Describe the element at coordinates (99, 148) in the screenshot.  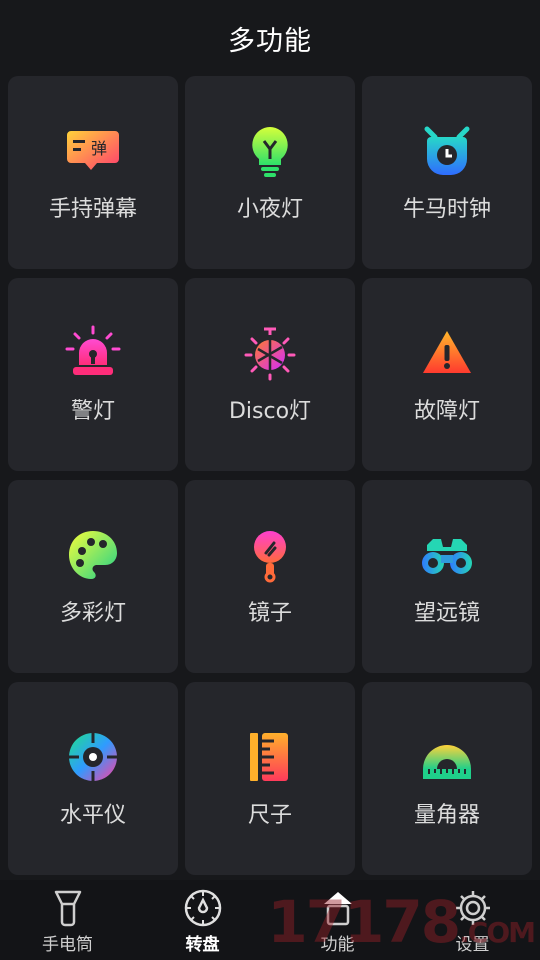
I see `svg-text: 弹` at that location.